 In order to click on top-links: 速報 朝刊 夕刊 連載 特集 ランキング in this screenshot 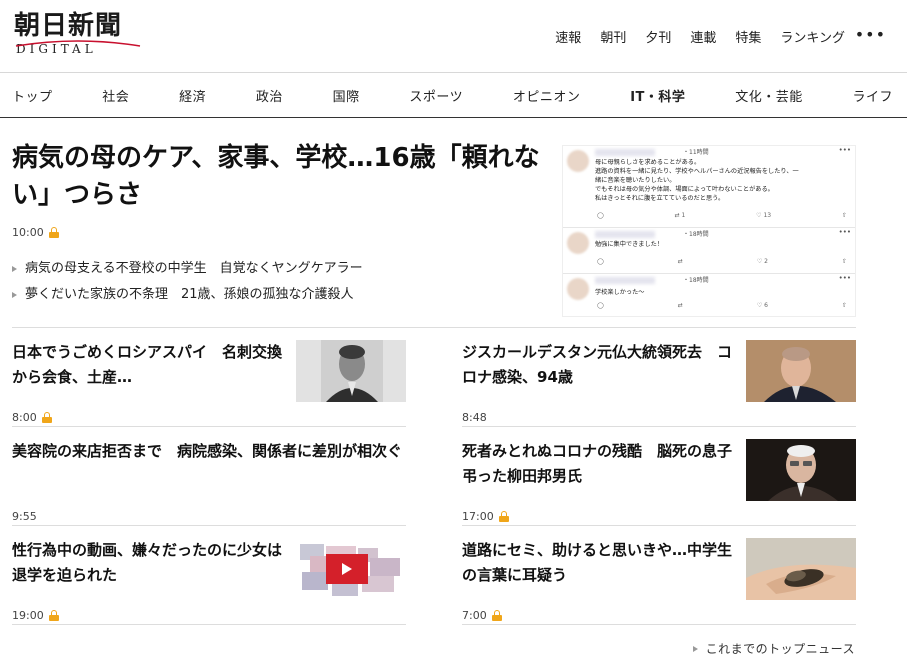, I will do `click(690, 36)`.